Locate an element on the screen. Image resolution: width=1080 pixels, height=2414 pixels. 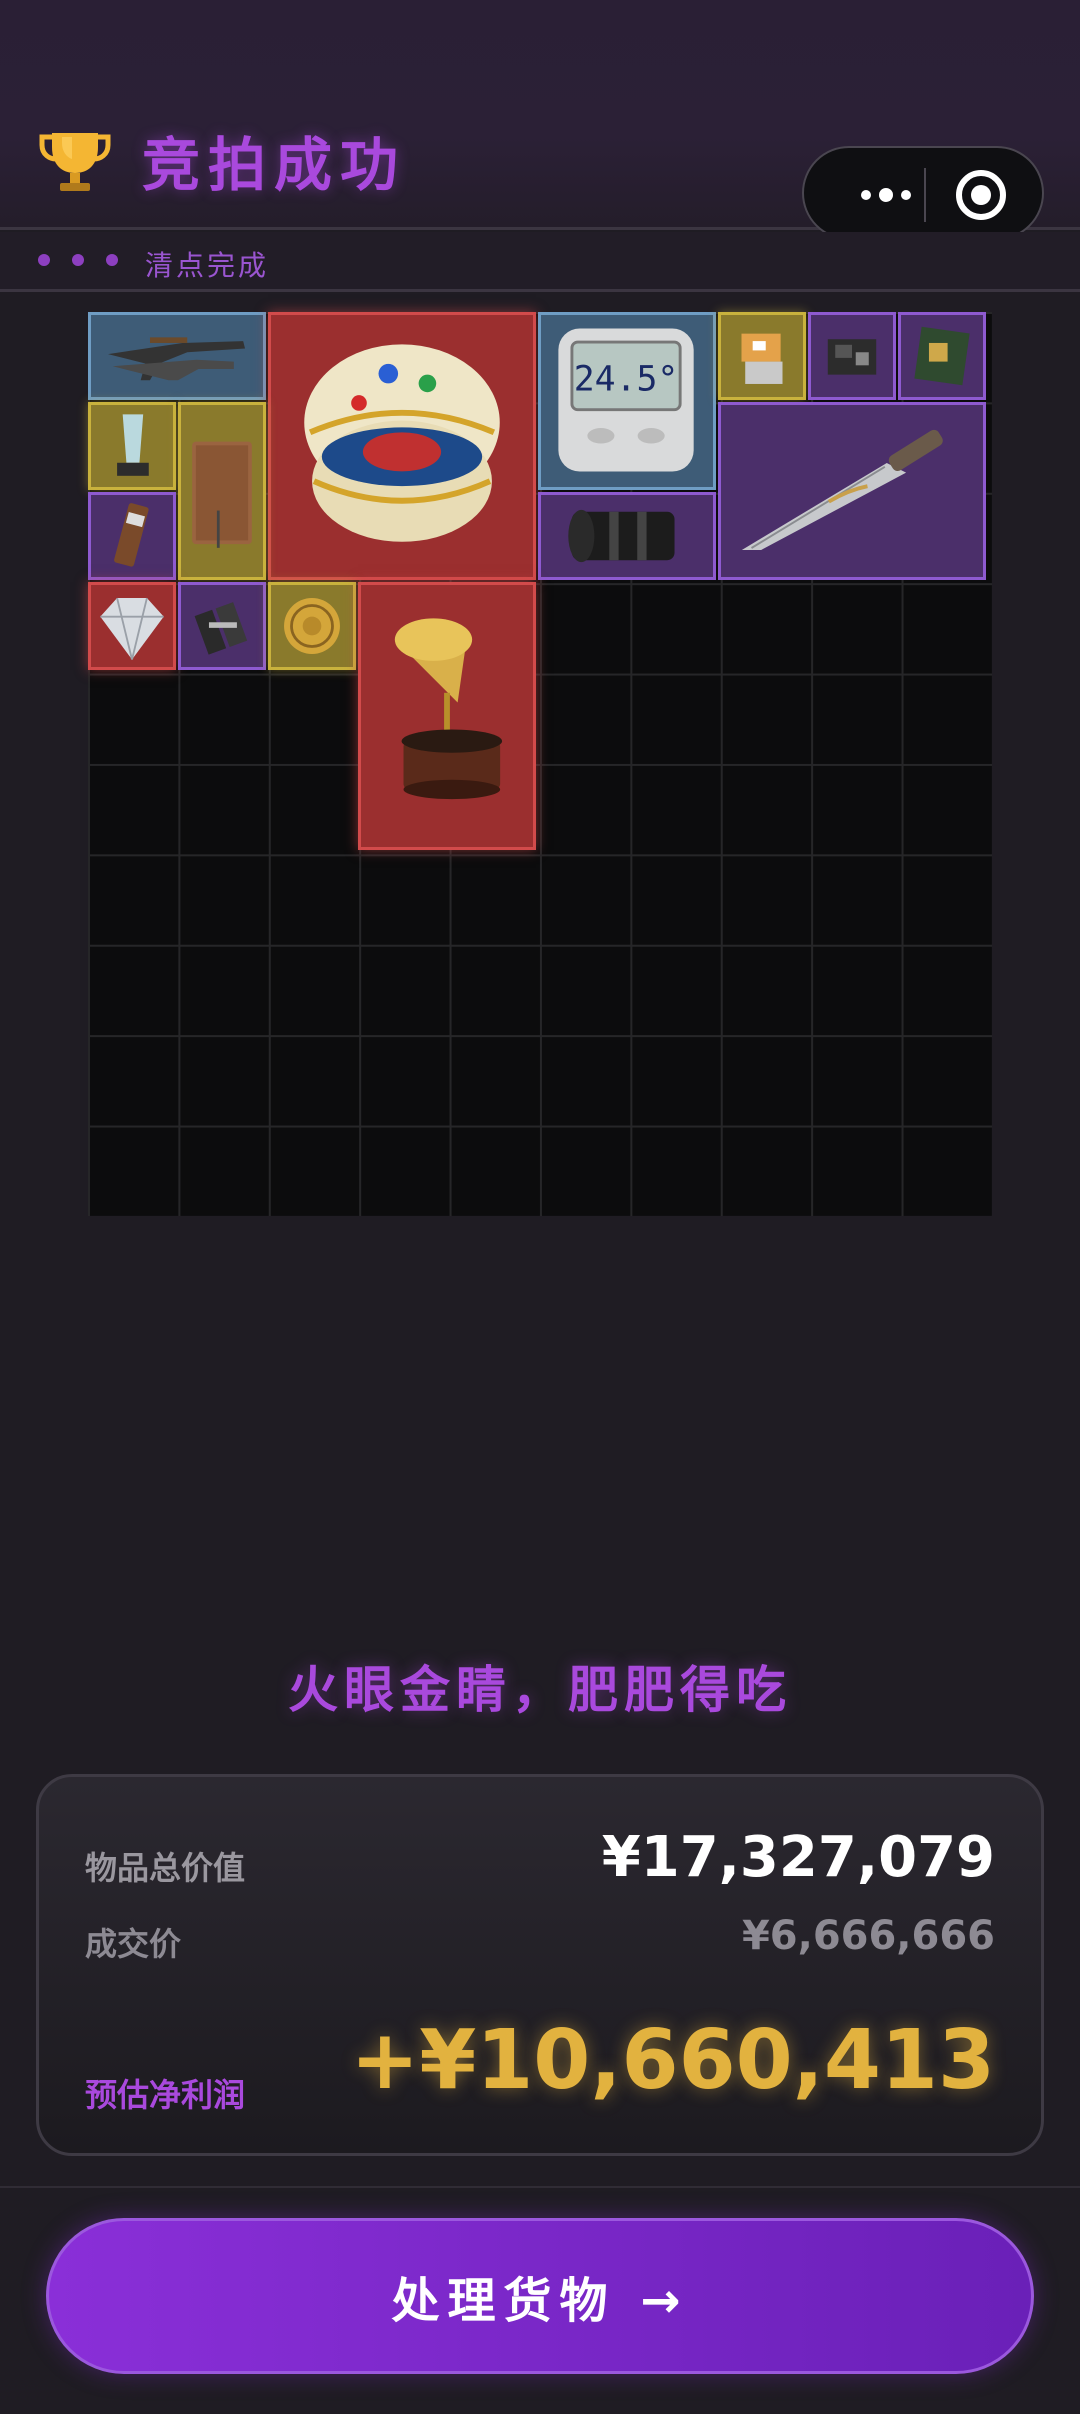
item-gold-coin is located at coordinates (312, 626).